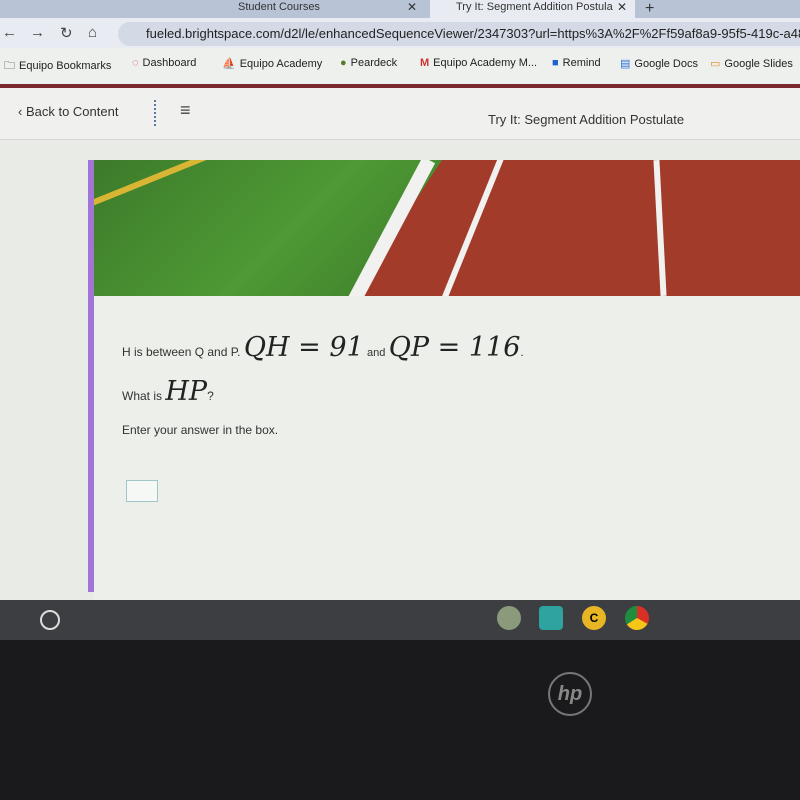 This screenshot has width=800, height=800. Describe the element at coordinates (142, 491) in the screenshot. I see `answer-input` at that location.